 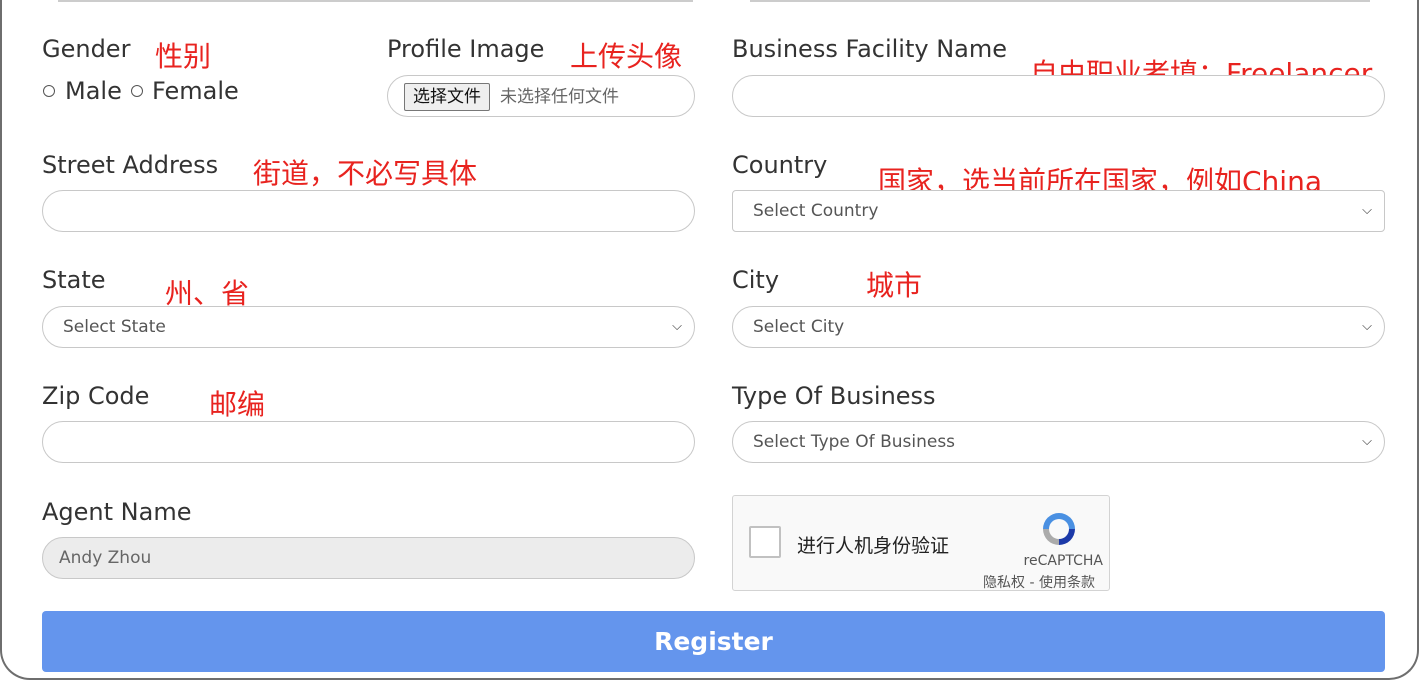 I want to click on file-status-text: 未选择任何文件, so click(x=559, y=97).